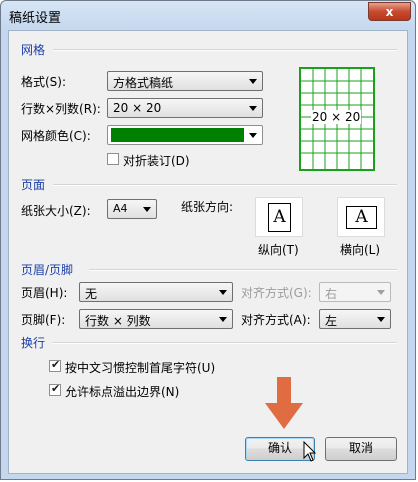 The width and height of the screenshot is (418, 482). I want to click on header-label: 页眉(H):, so click(44, 293).